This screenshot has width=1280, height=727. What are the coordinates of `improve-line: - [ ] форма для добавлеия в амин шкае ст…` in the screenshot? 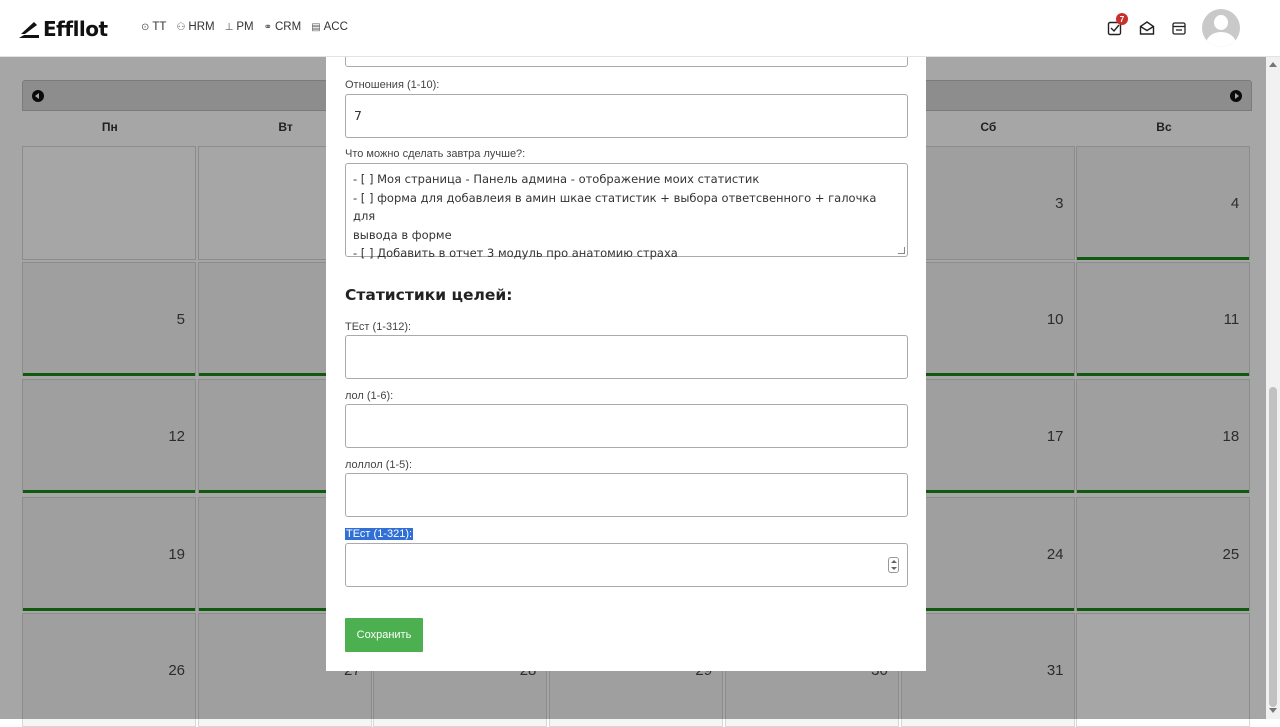 It's located at (615, 207).